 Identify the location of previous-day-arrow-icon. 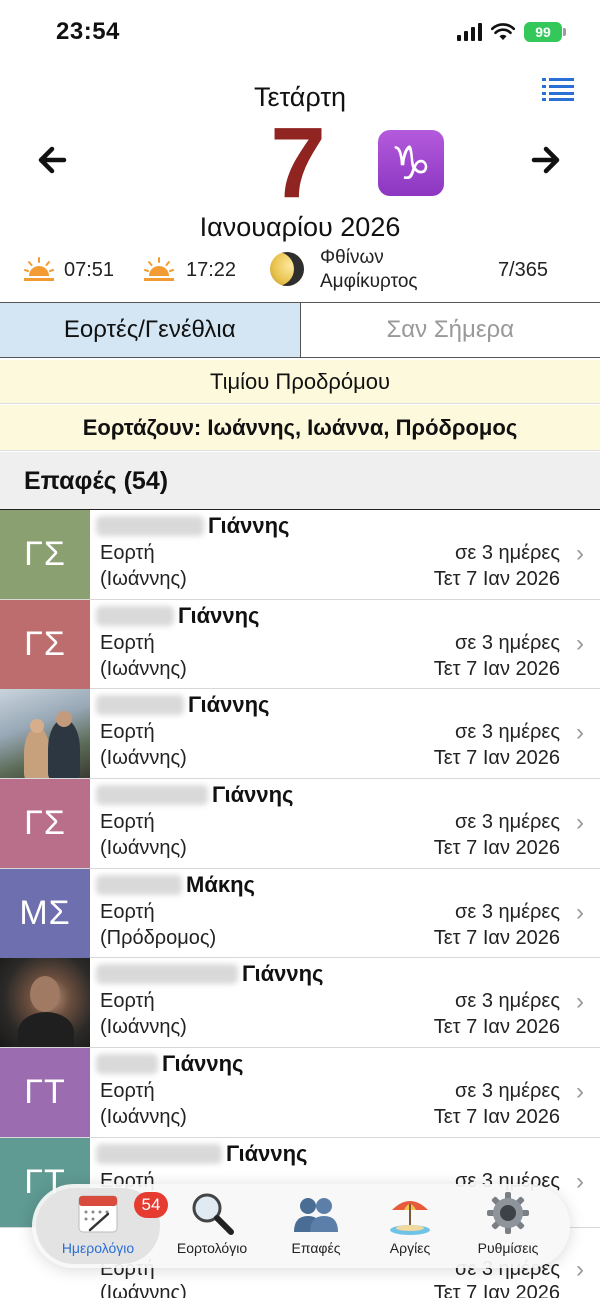
(54, 160).